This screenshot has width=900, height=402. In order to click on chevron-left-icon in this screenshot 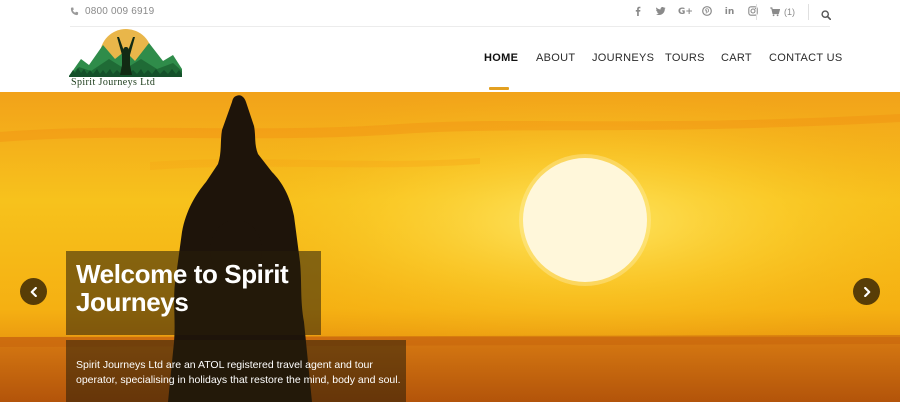, I will do `click(33, 291)`.